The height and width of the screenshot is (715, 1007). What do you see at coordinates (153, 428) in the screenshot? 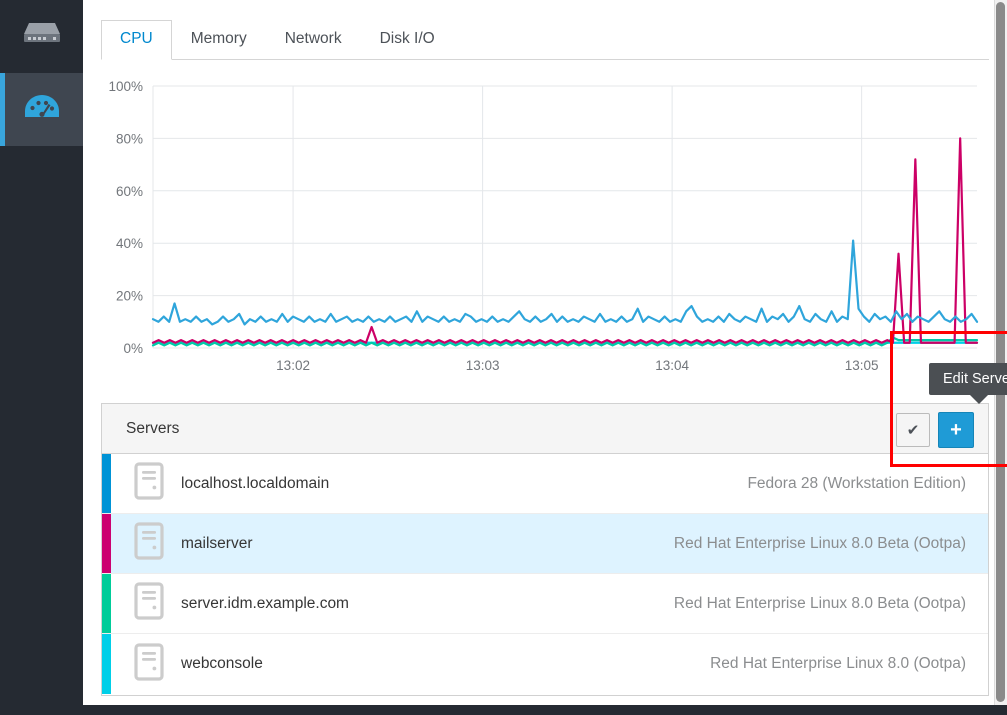
I see `panel-title: Servers` at bounding box center [153, 428].